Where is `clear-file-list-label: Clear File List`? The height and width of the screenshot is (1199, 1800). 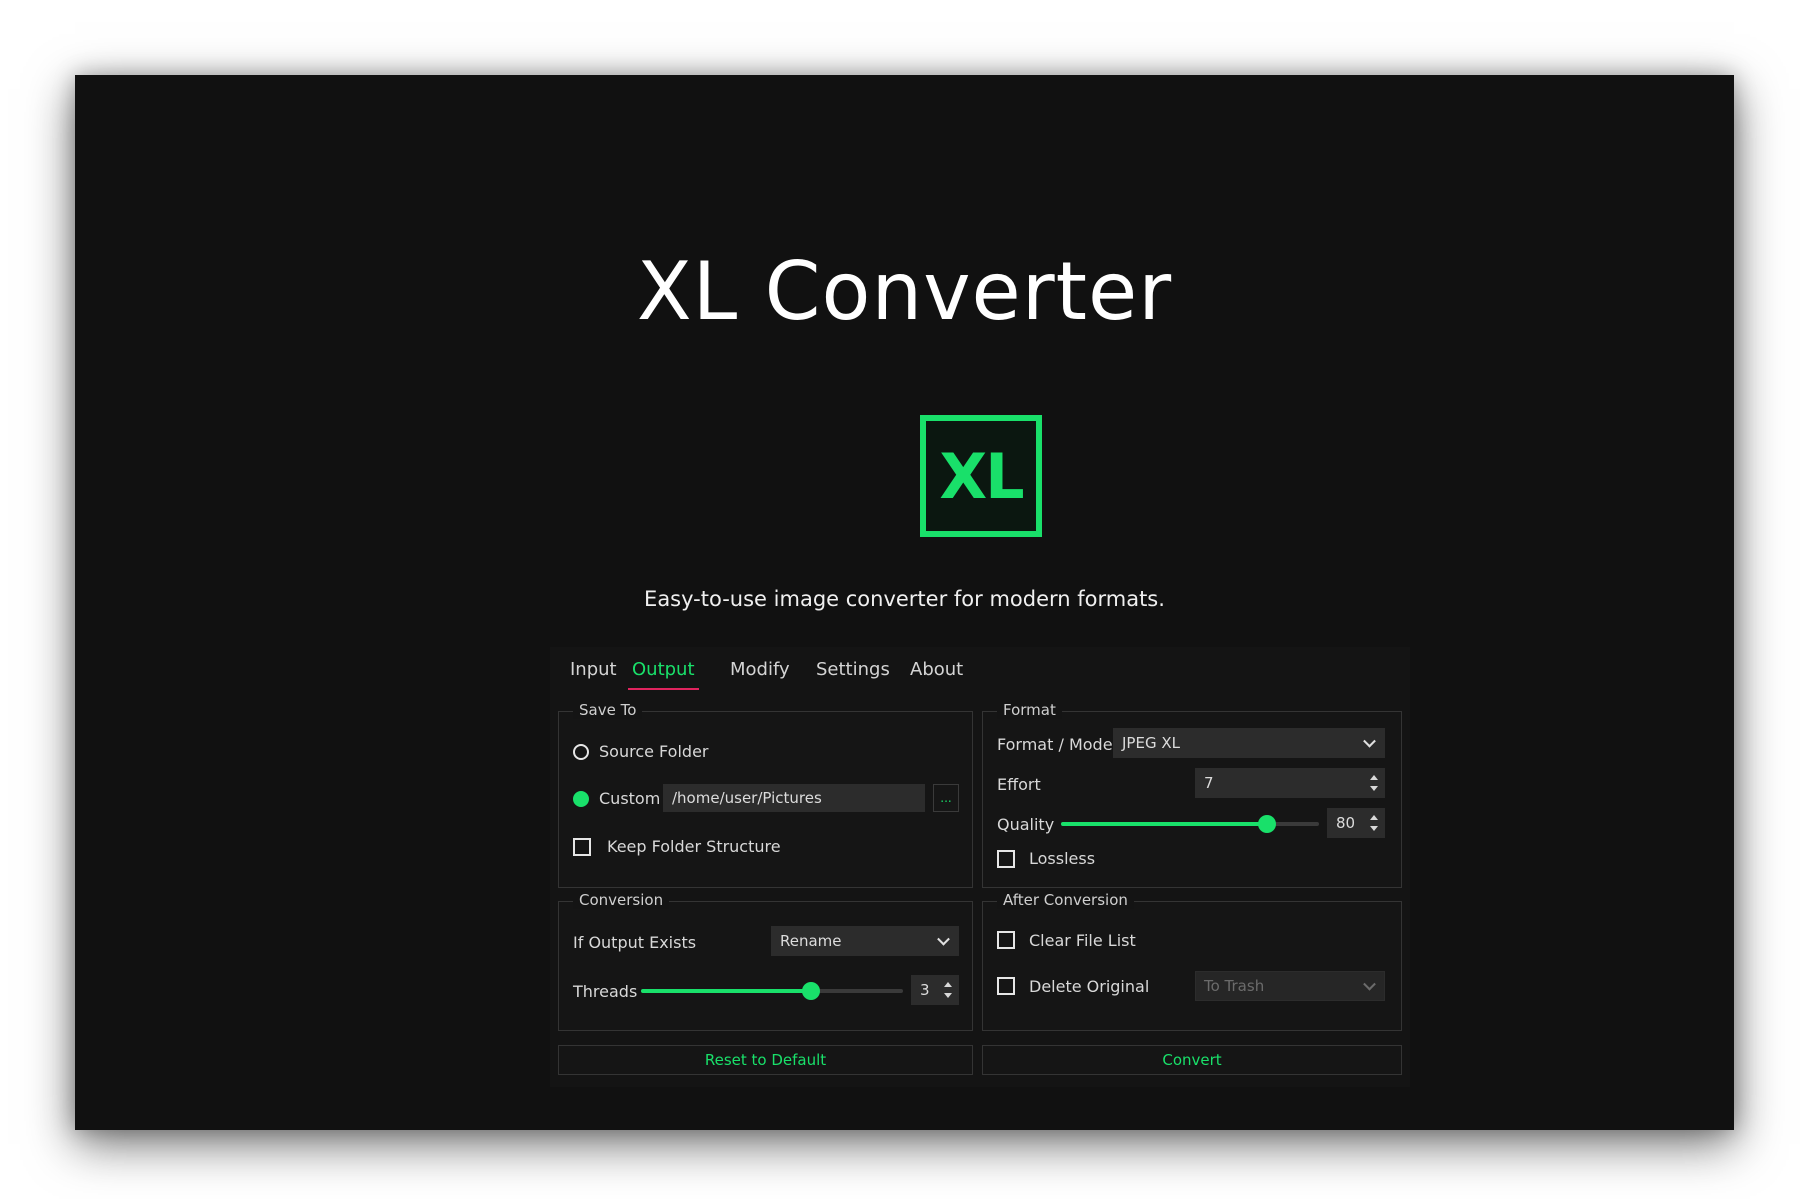
clear-file-list-label: Clear File List is located at coordinates (1082, 940).